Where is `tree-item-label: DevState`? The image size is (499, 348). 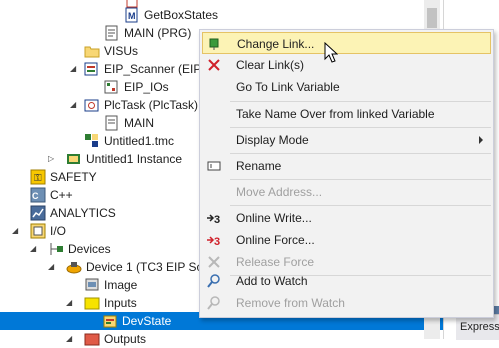 tree-item-label: DevState is located at coordinates (147, 321).